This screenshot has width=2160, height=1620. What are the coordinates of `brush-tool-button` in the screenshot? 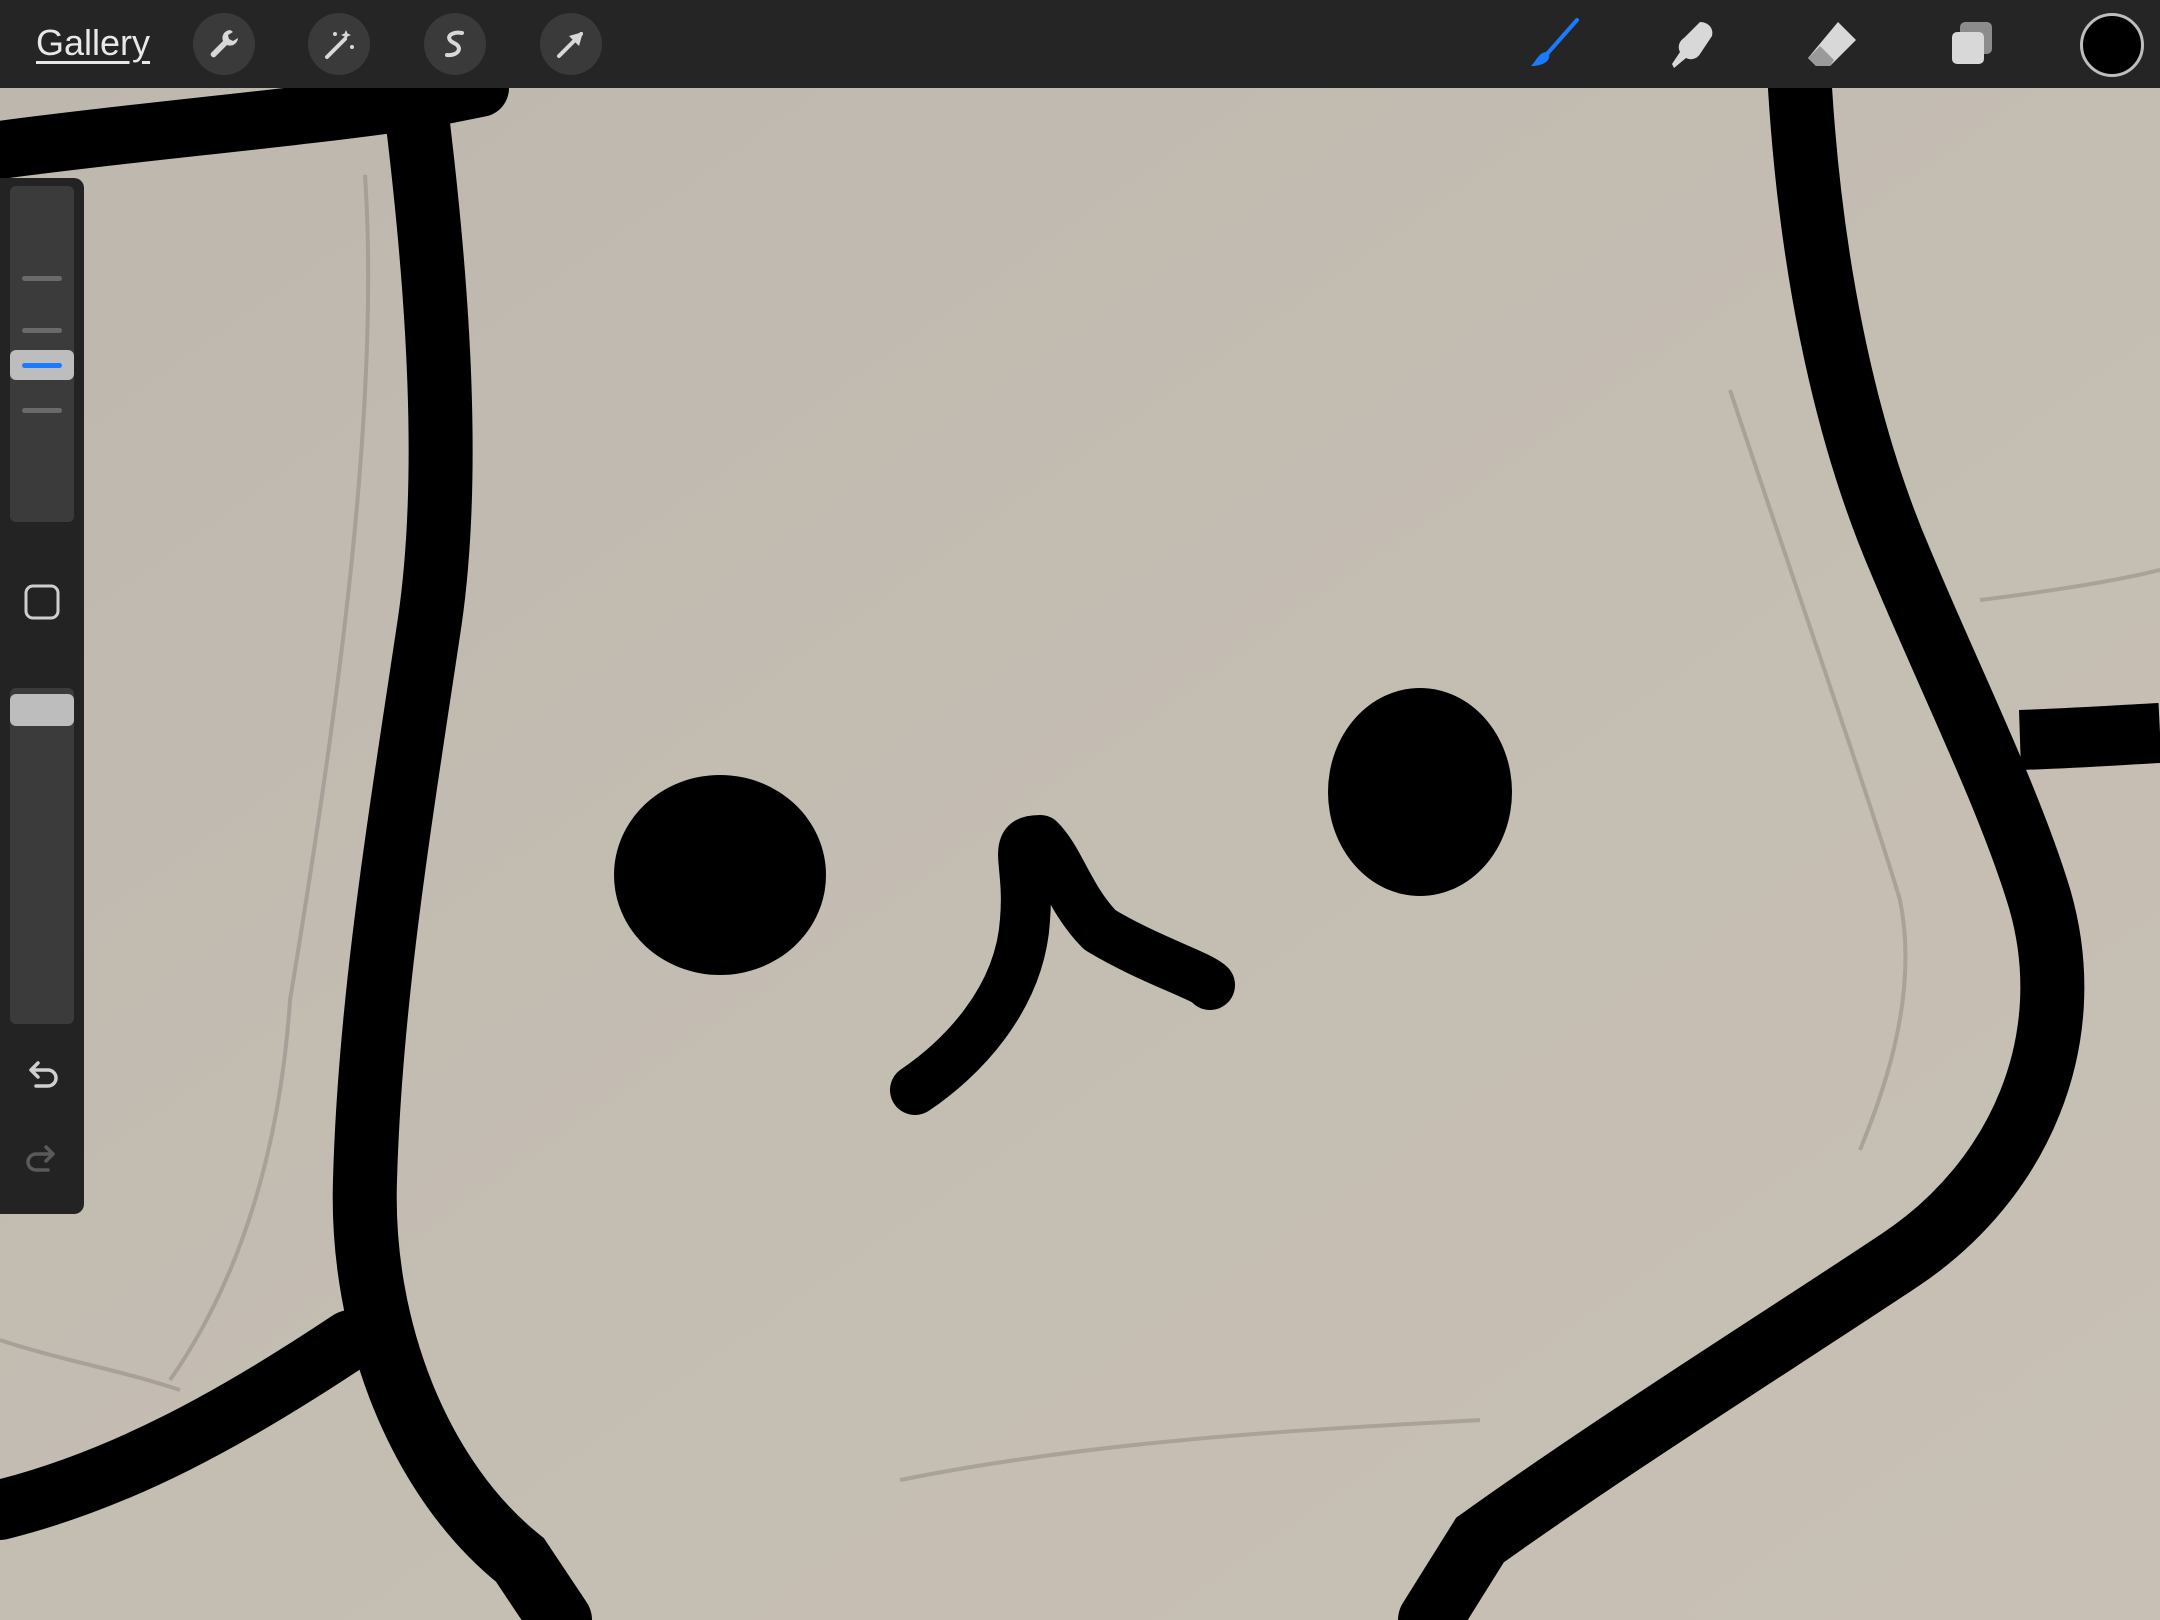 It's located at (1553, 44).